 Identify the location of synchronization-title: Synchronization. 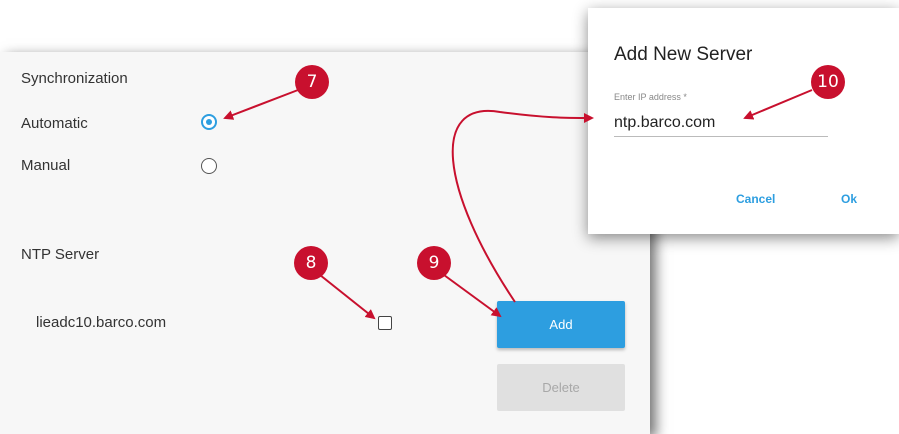
(74, 78).